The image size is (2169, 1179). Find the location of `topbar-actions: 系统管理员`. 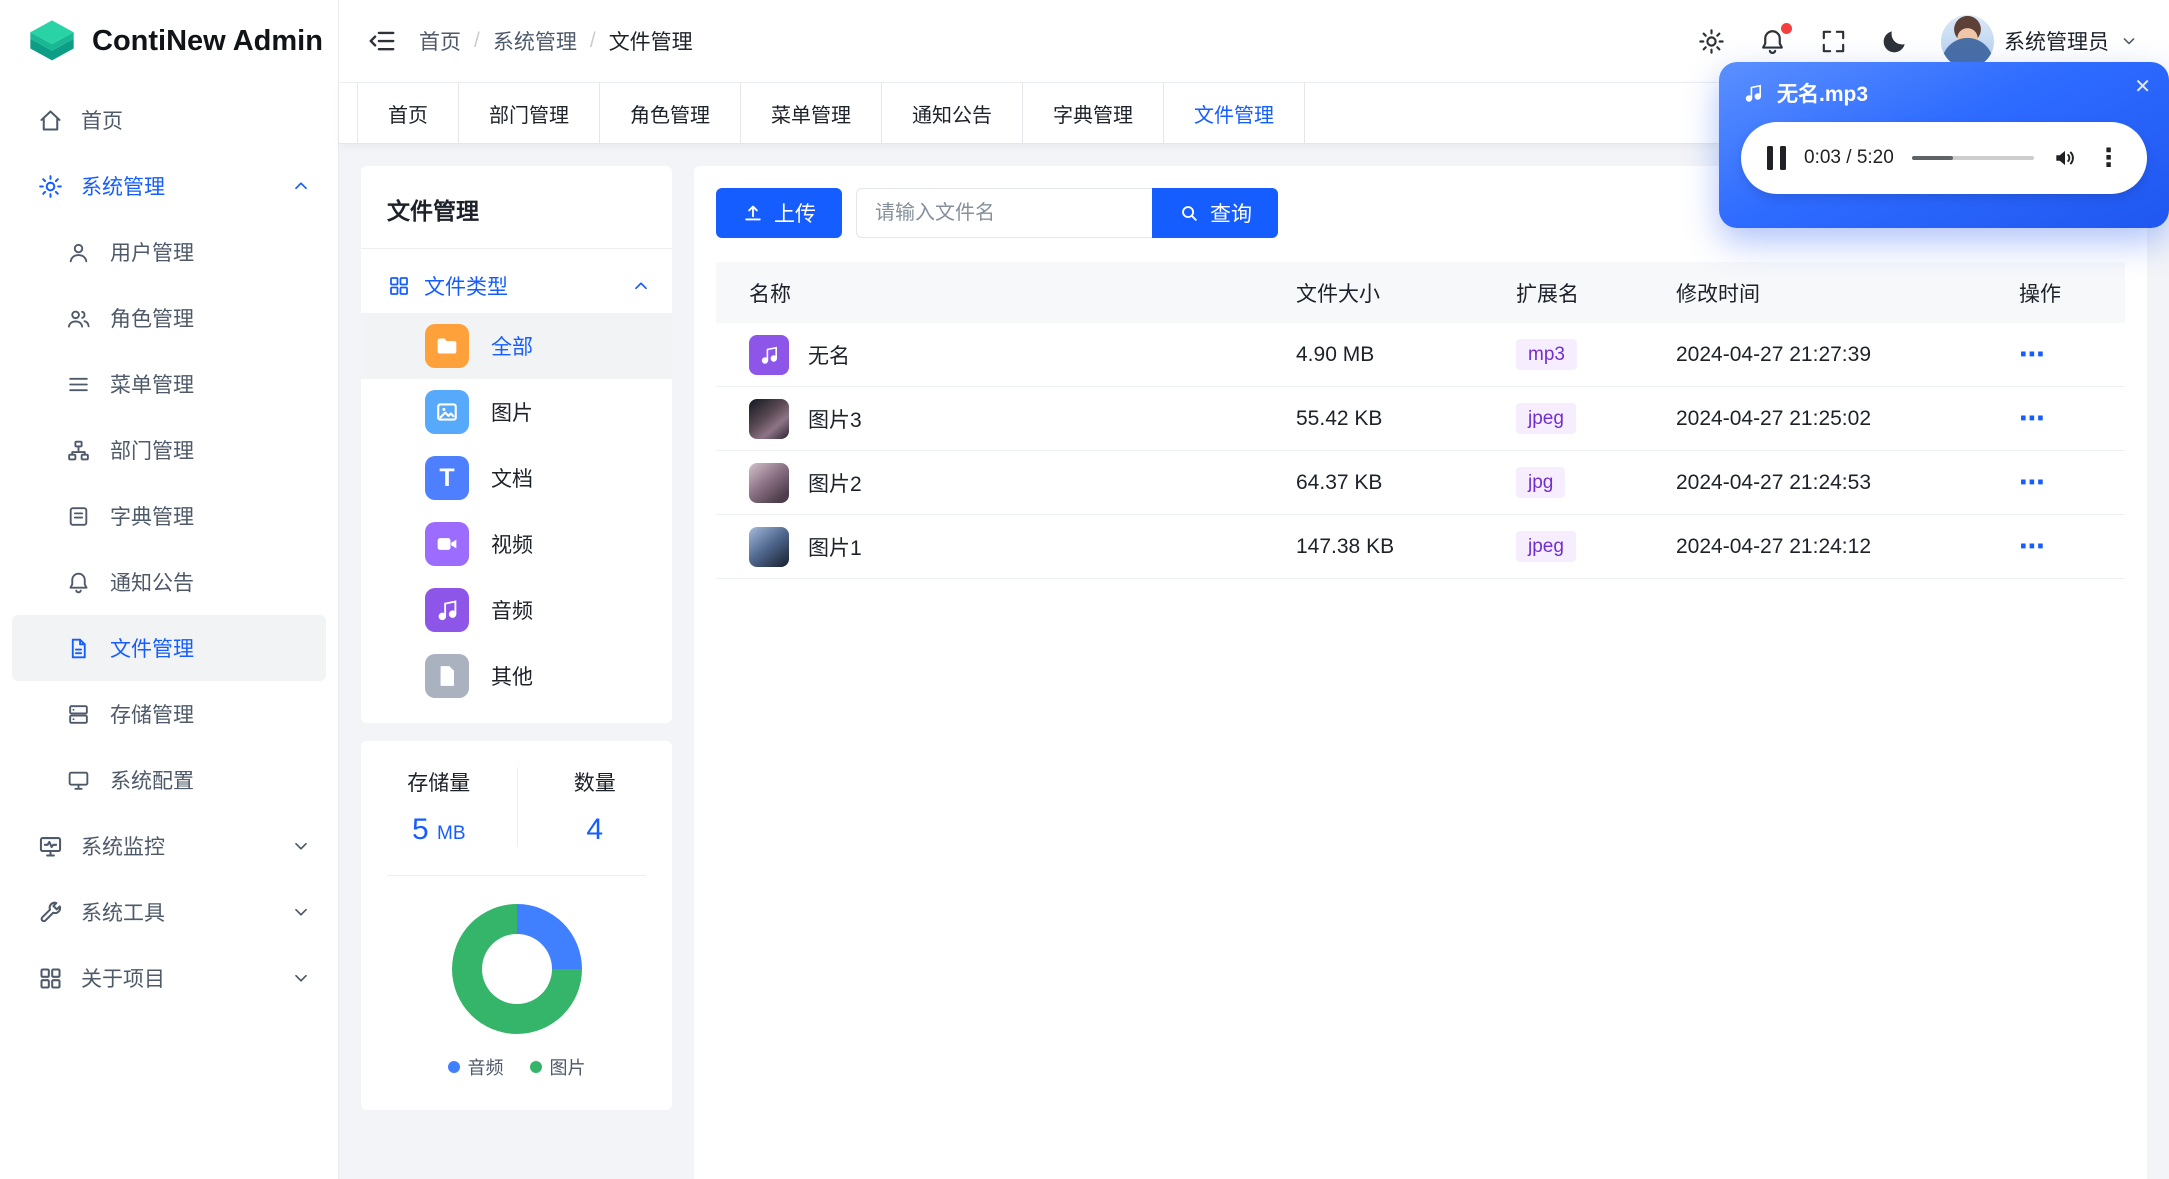

topbar-actions: 系统管理员 is located at coordinates (1918, 41).